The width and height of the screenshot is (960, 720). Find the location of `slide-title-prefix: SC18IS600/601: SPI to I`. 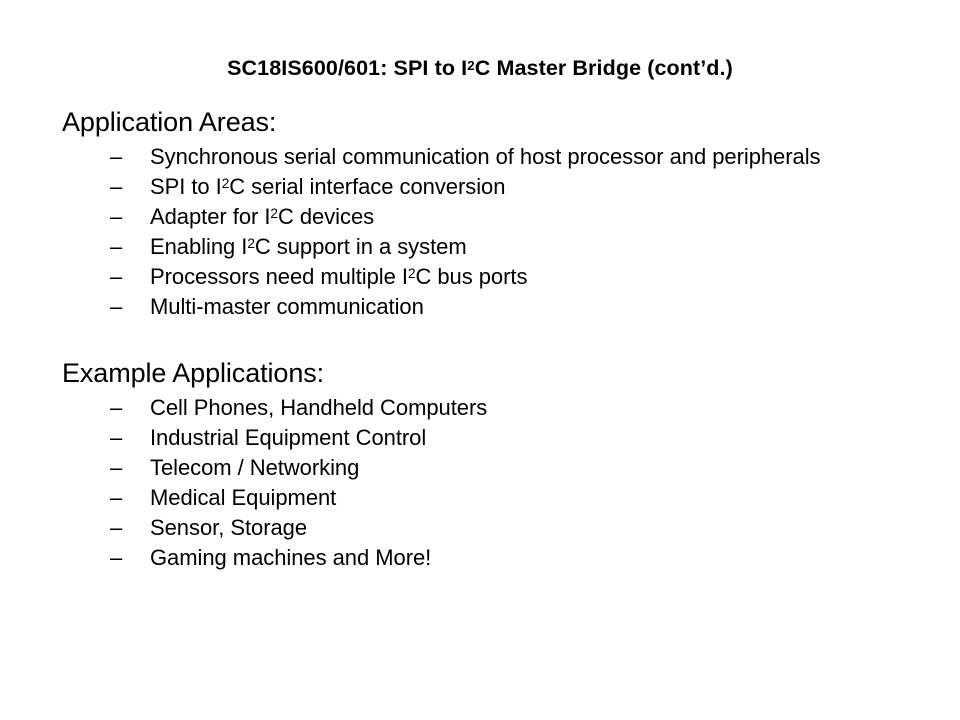

slide-title-prefix: SC18IS600/601: SPI to I is located at coordinates (347, 68).